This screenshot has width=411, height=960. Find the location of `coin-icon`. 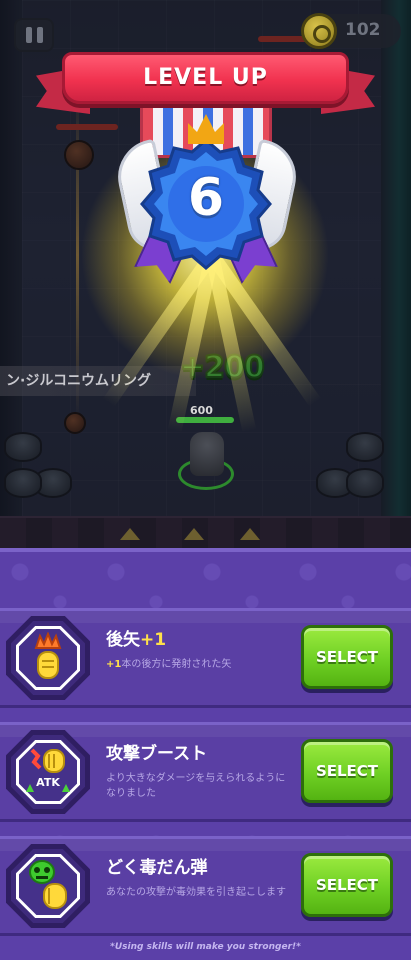

coin-icon is located at coordinates (319, 31).